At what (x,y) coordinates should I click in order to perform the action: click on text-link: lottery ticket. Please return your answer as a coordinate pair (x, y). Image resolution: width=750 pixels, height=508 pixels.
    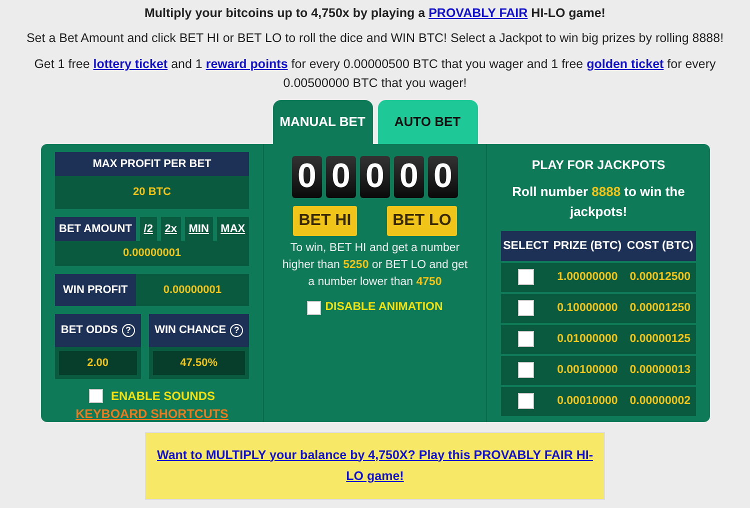
    Looking at the image, I should click on (130, 63).